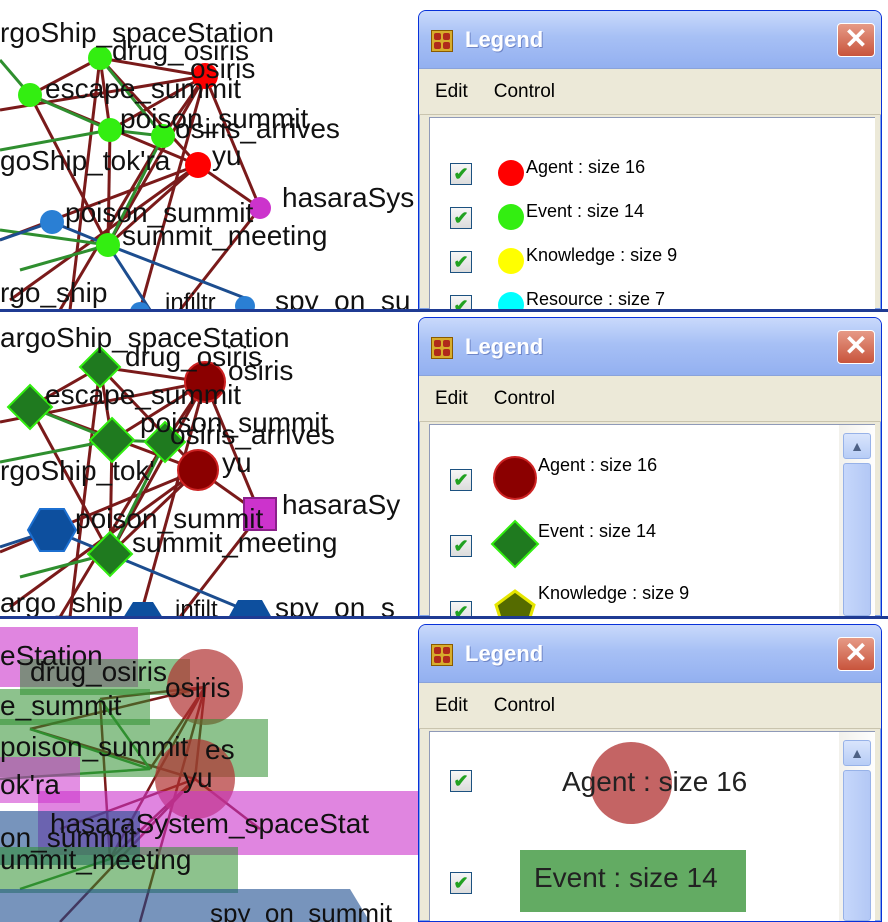 The image size is (888, 922). Describe the element at coordinates (98, 671) in the screenshot. I see `label-drug-osiris: drug_osiris` at that location.